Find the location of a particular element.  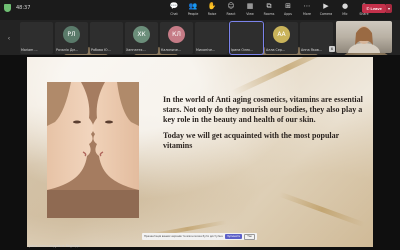

mic-icon: ● is located at coordinates (345, 6).